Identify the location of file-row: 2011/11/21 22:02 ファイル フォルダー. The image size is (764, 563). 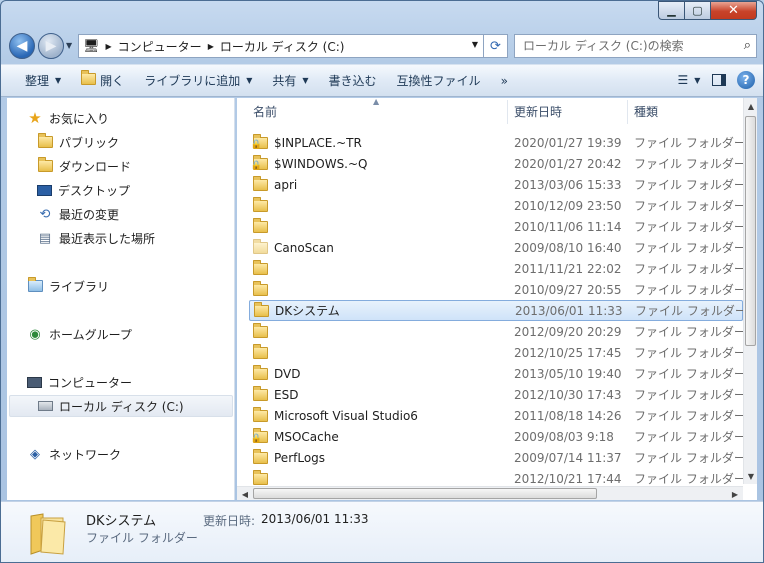
(497, 268).